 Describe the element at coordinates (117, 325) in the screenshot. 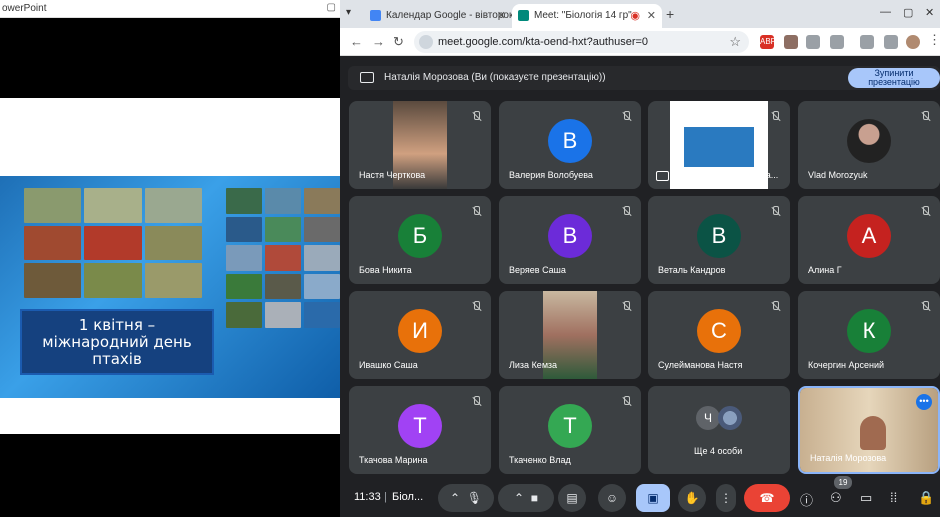

I see `caption-line: 1 квітня –` at that location.